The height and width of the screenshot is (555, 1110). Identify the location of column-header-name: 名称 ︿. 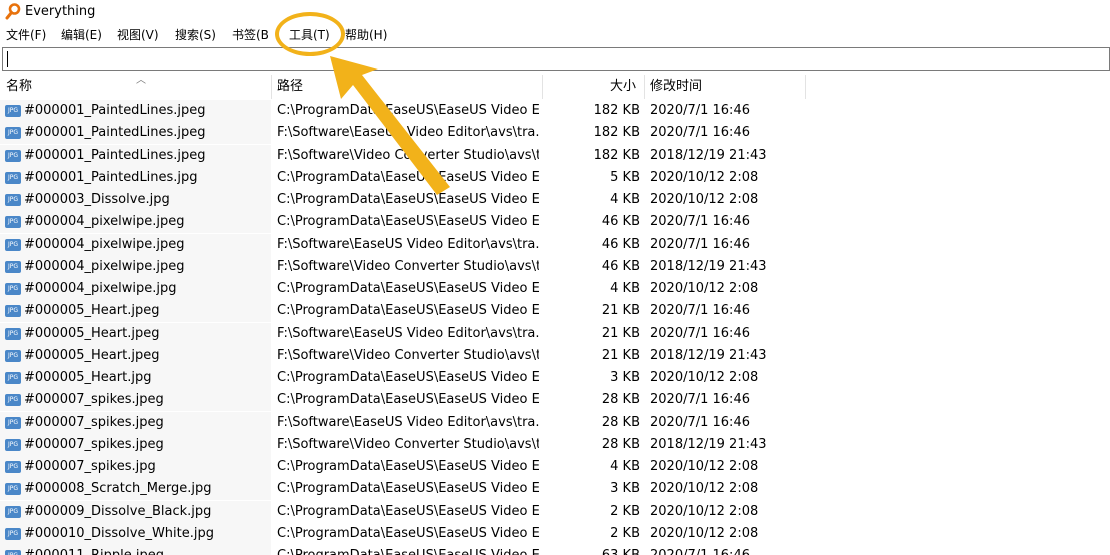
(136, 87).